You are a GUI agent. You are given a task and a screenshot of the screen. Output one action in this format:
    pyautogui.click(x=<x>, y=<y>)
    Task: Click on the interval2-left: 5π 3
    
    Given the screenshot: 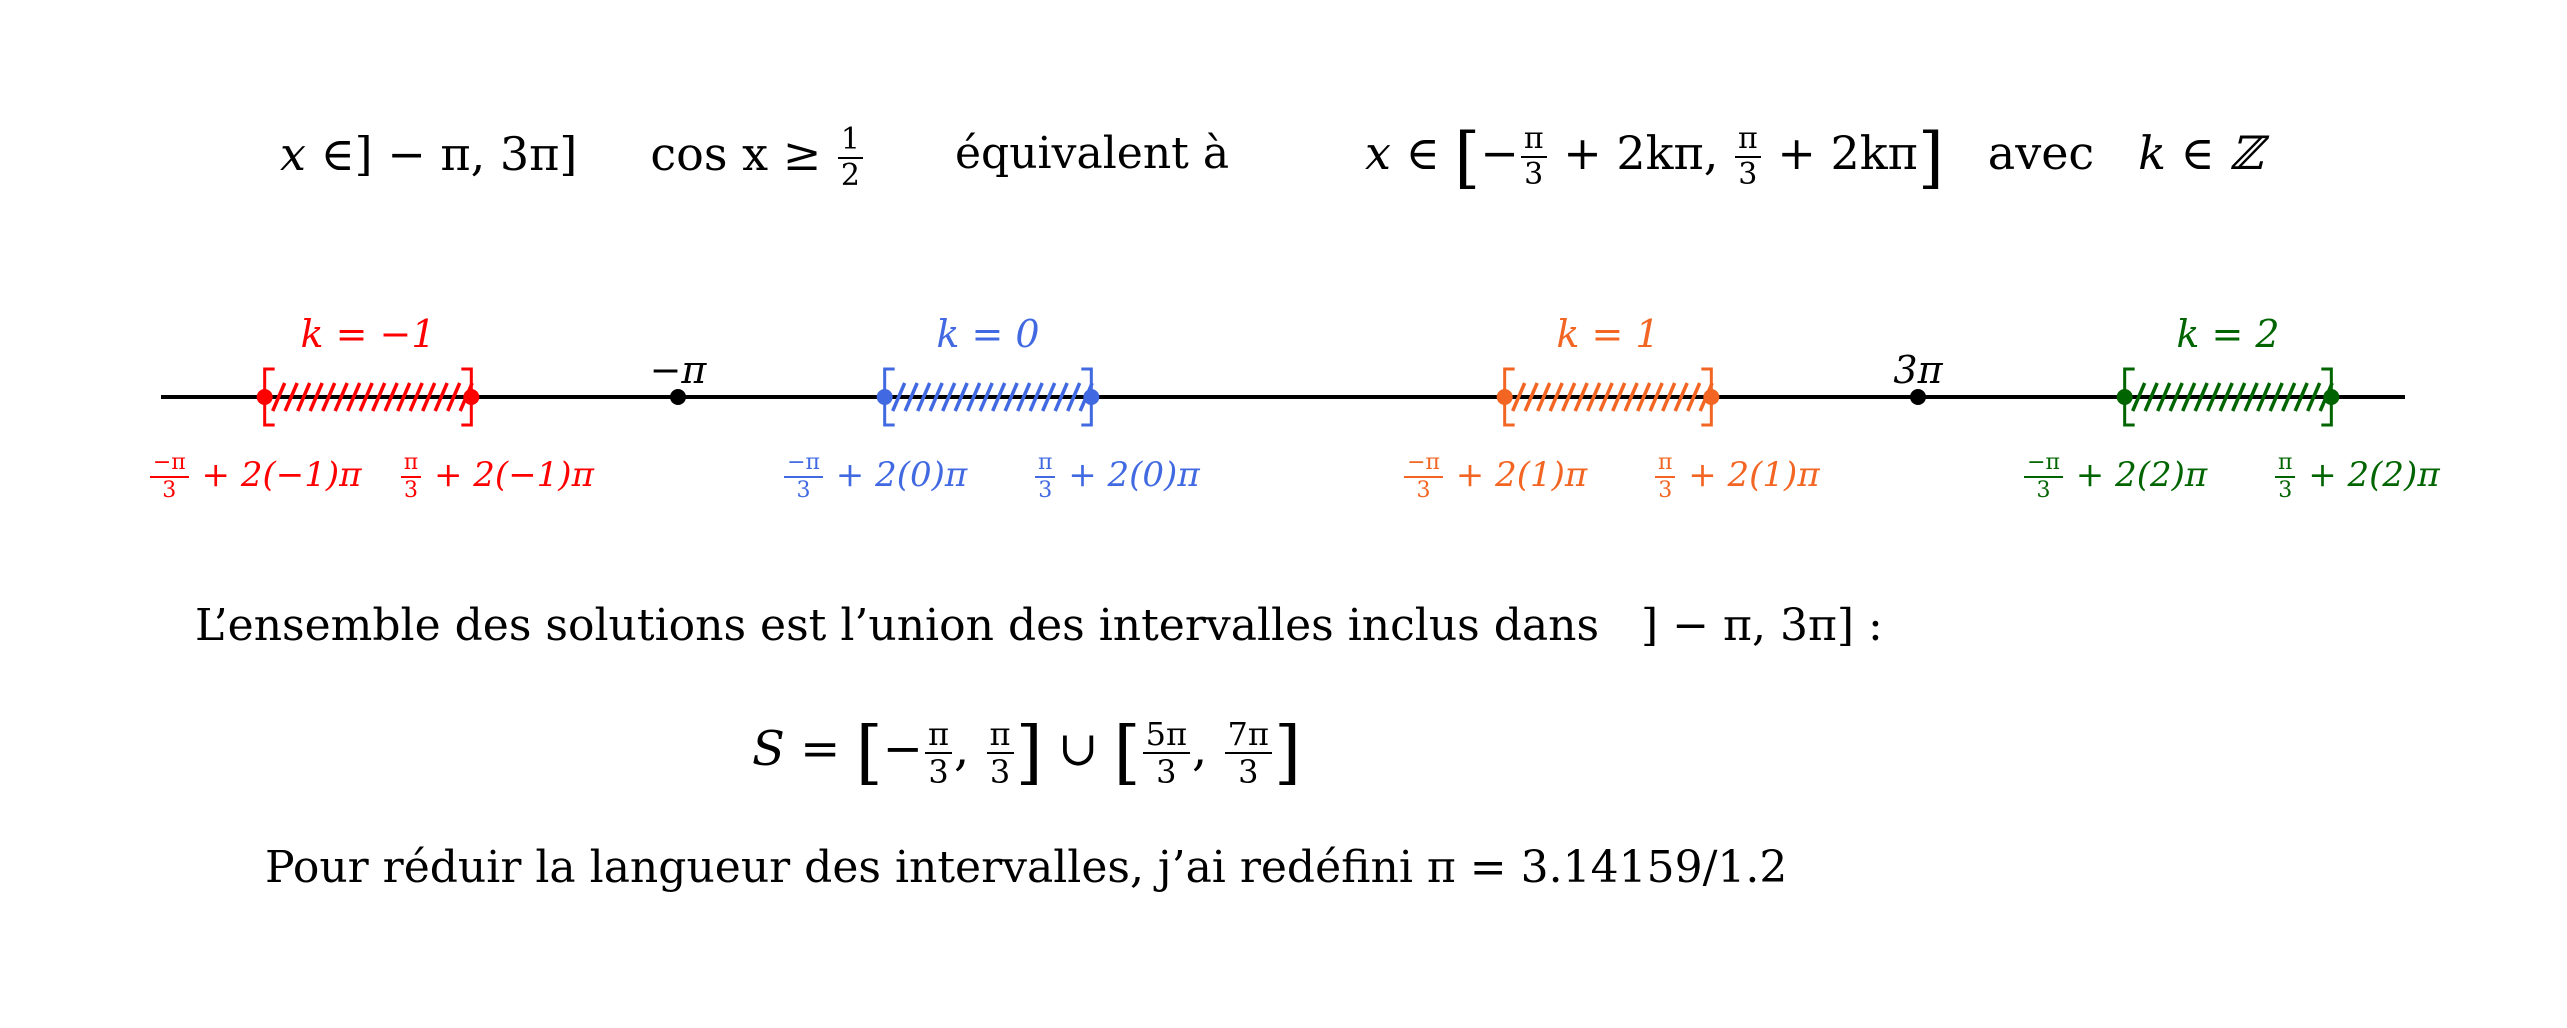 What is the action you would take?
    pyautogui.click(x=1166, y=754)
    